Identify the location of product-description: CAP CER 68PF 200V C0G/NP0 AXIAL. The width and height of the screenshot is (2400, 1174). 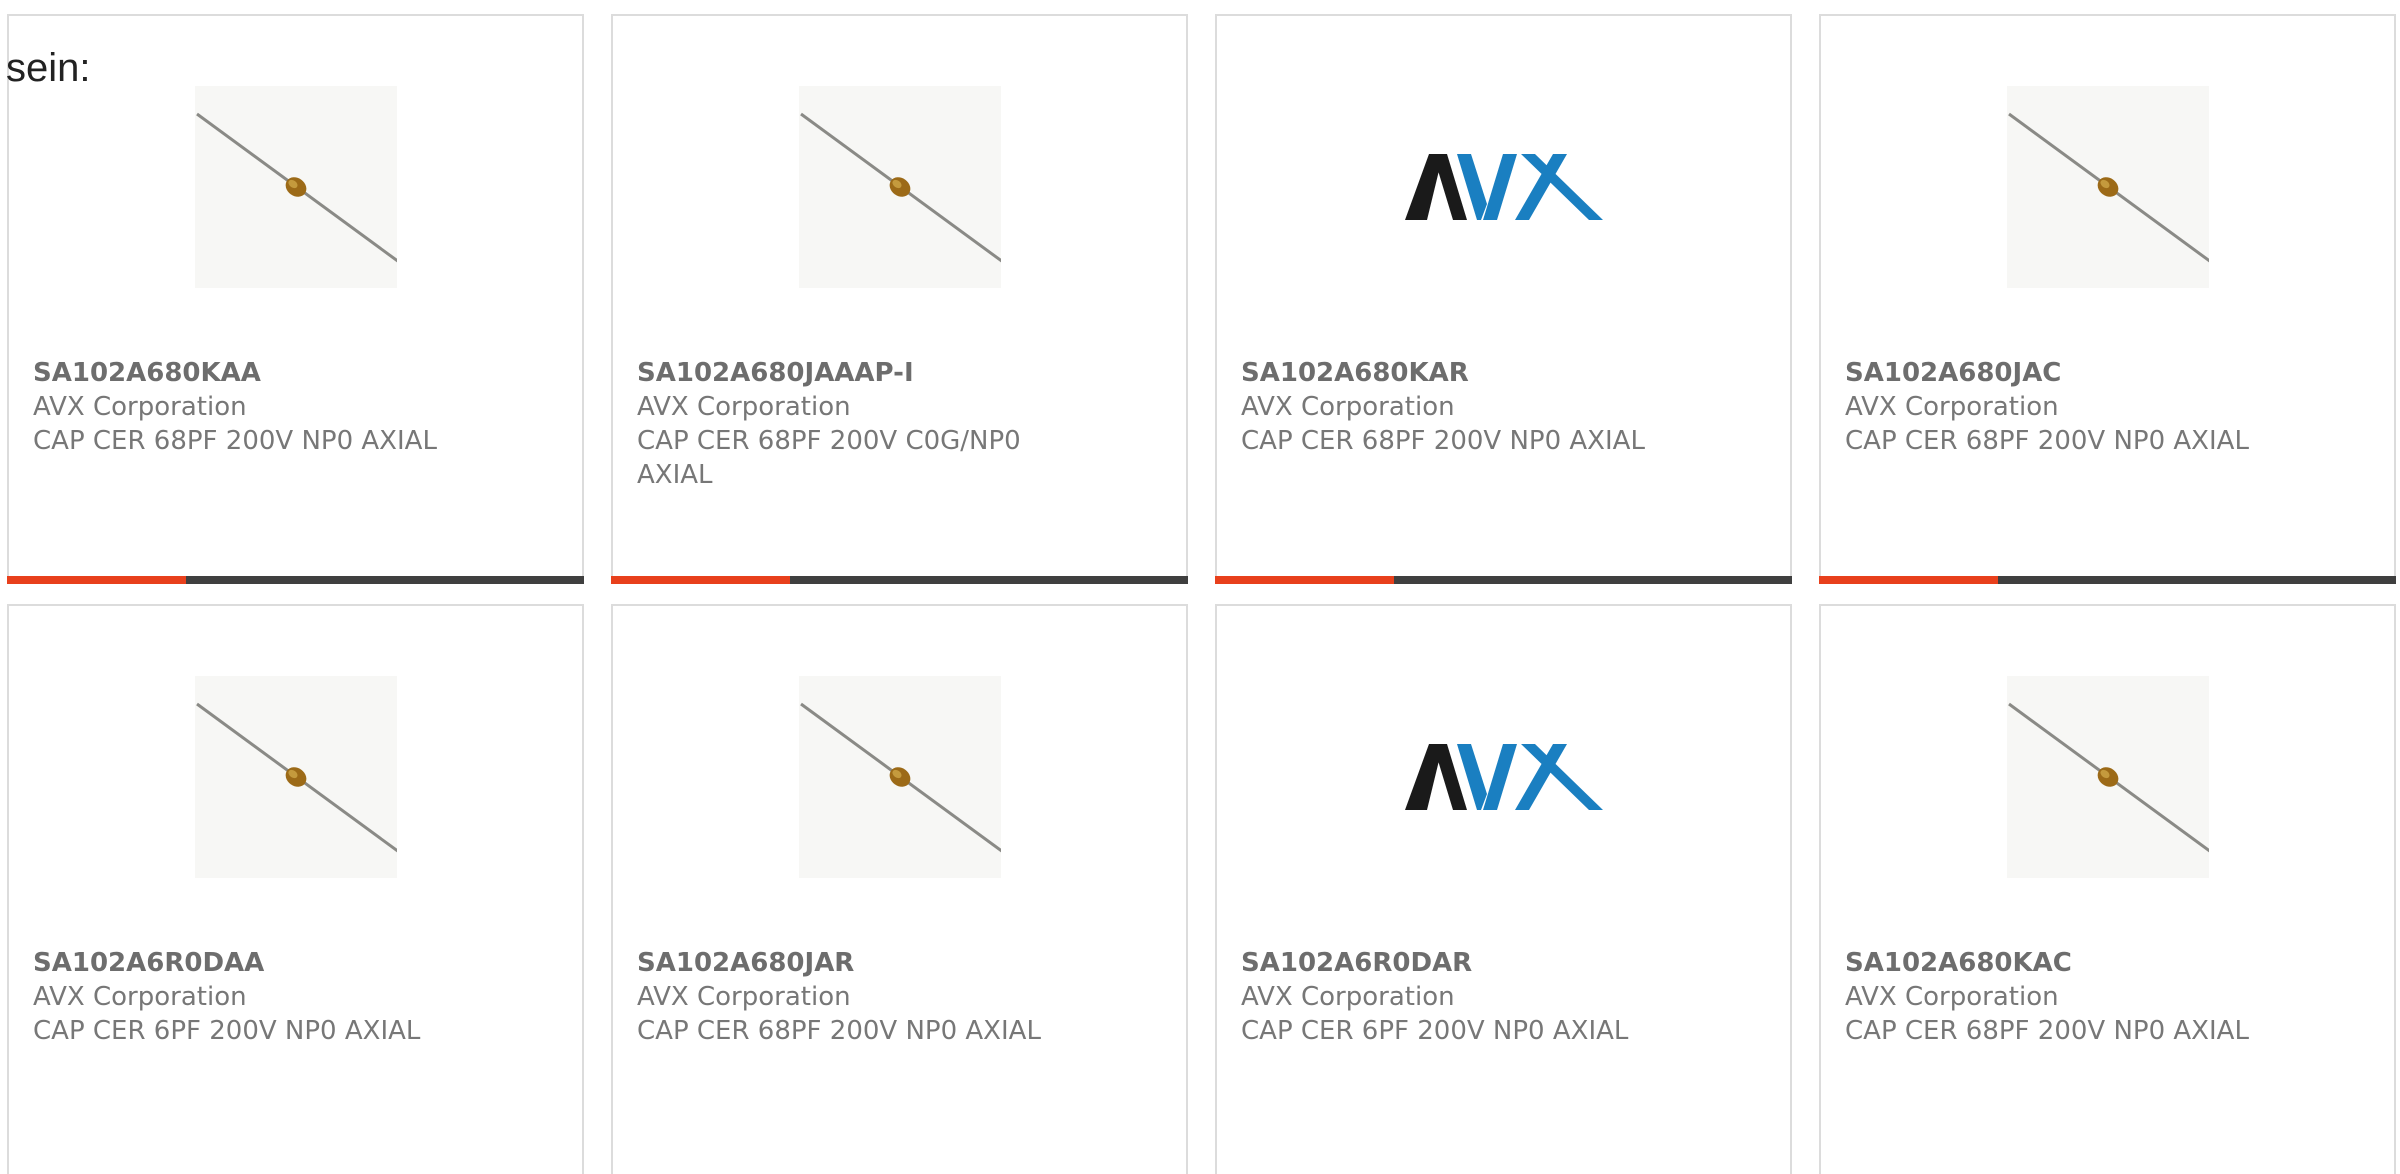
(829, 458).